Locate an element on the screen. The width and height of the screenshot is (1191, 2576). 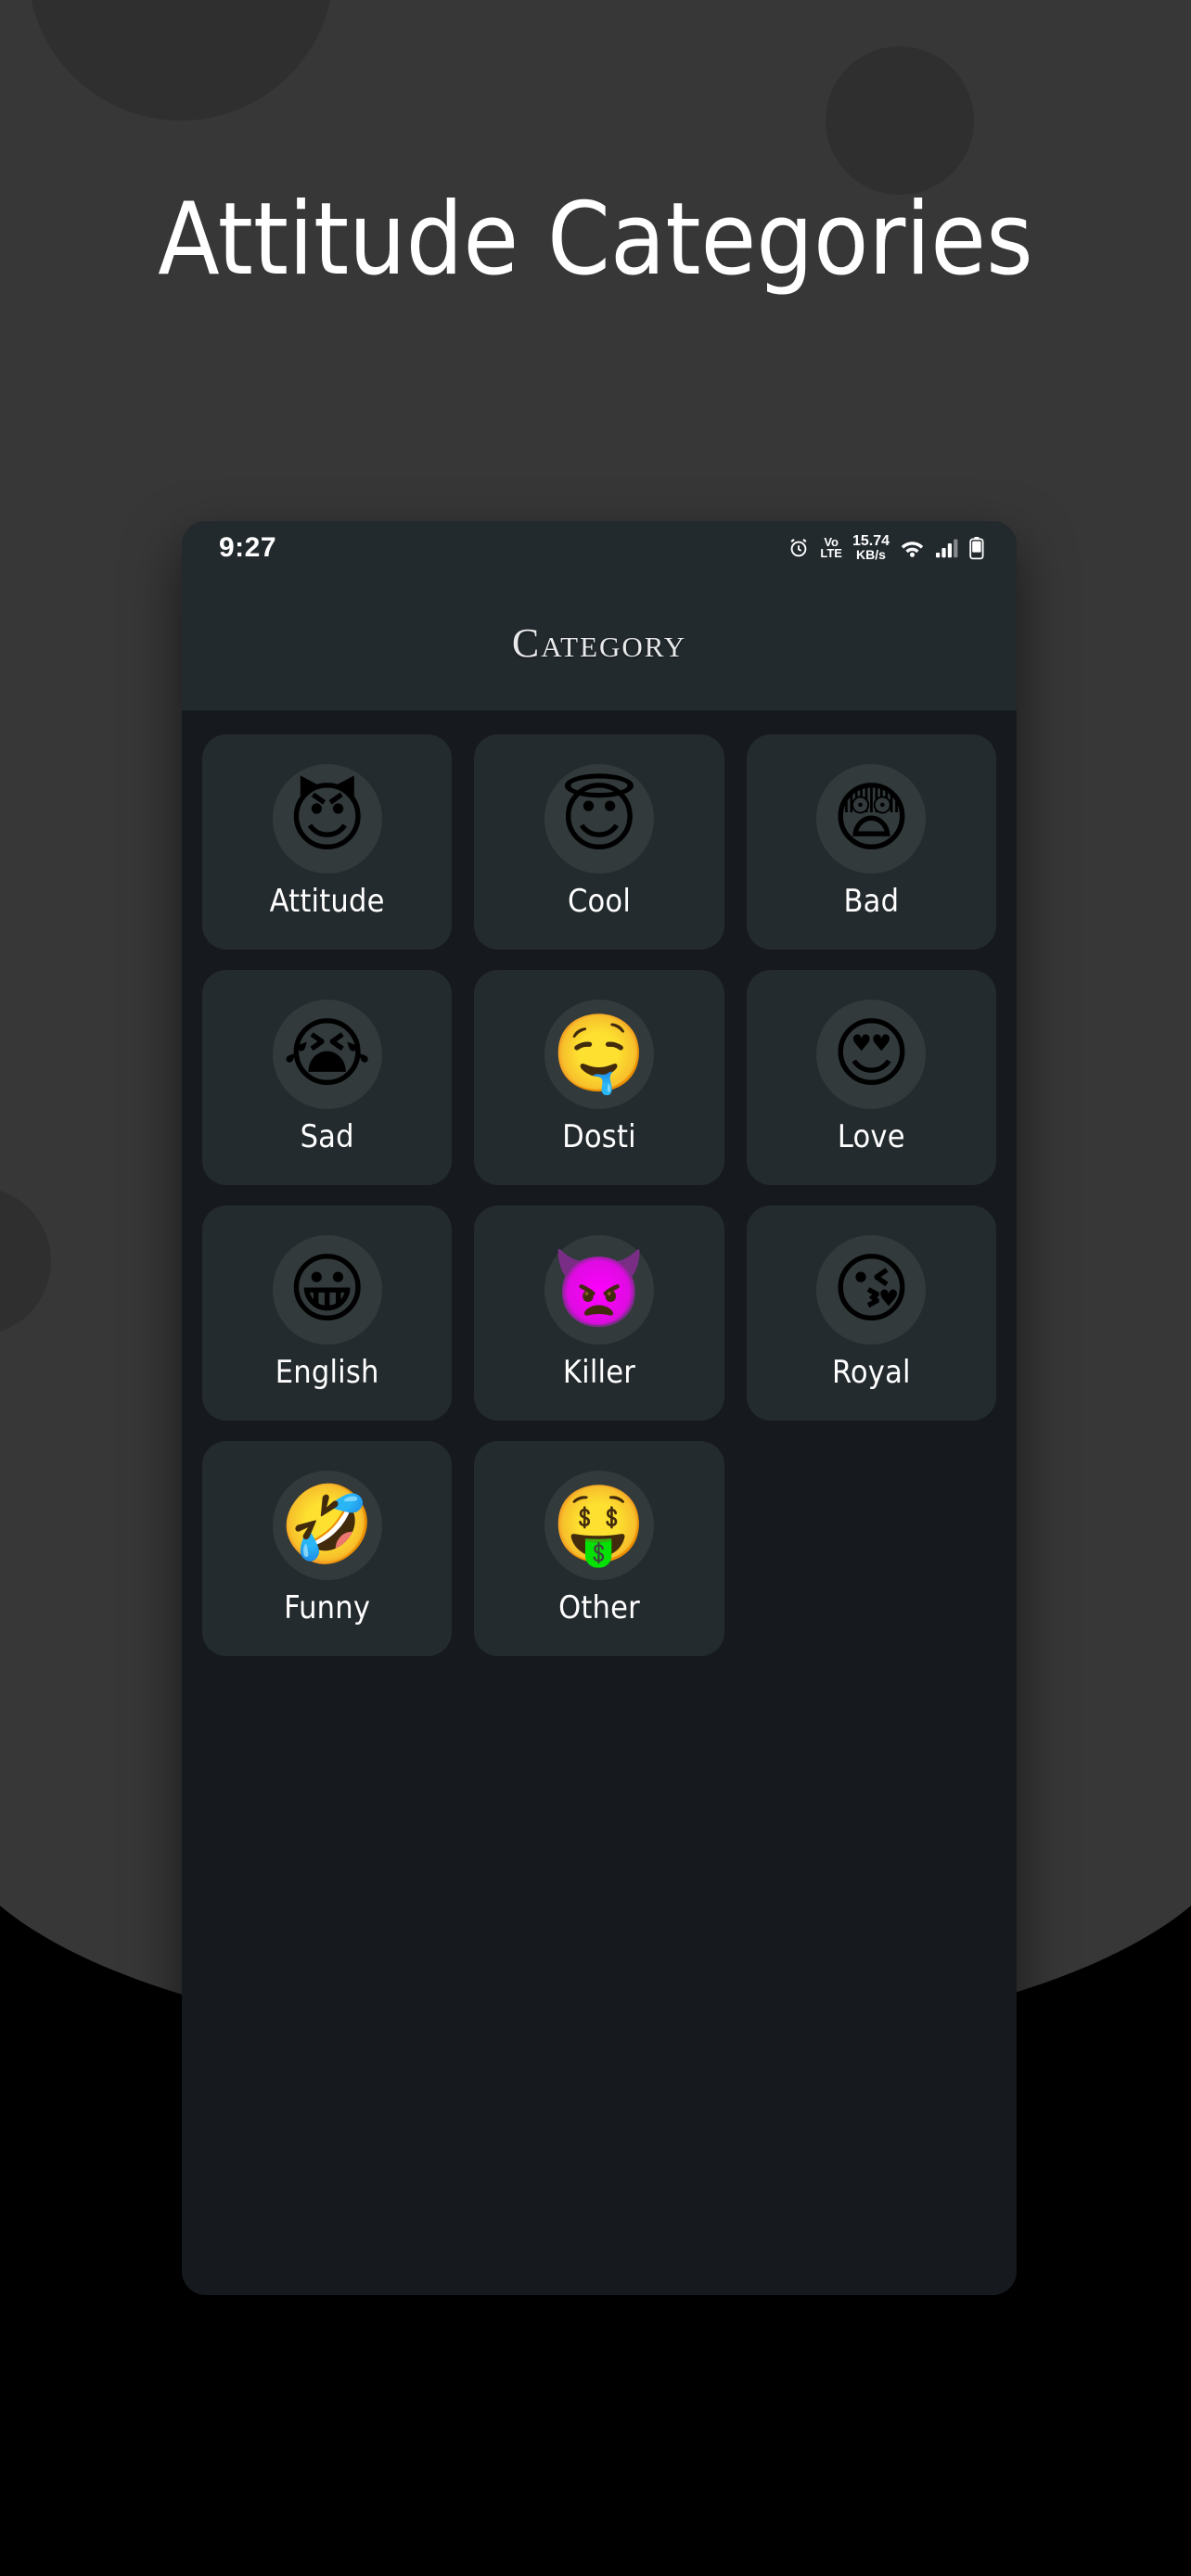
status-bar-icons: Vo LTE 15.74 KB/s is located at coordinates (886, 548).